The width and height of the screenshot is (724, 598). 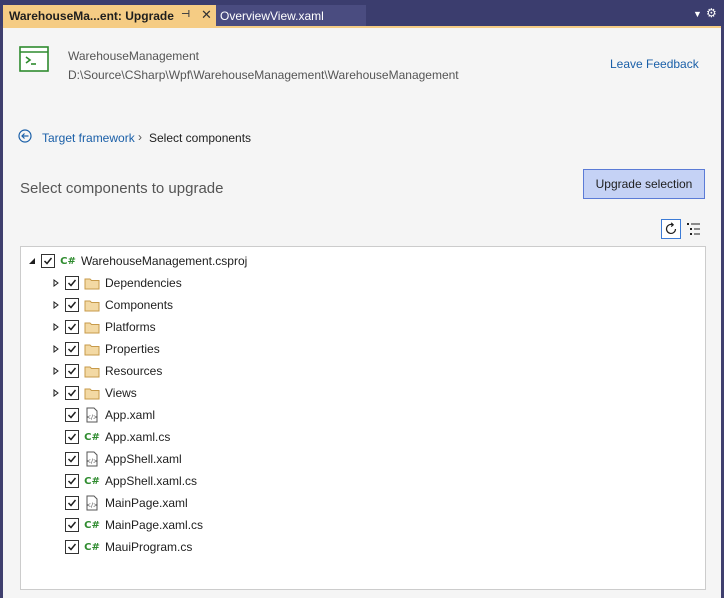 I want to click on tree-item-label: MainPage.xaml.cs, so click(x=154, y=525).